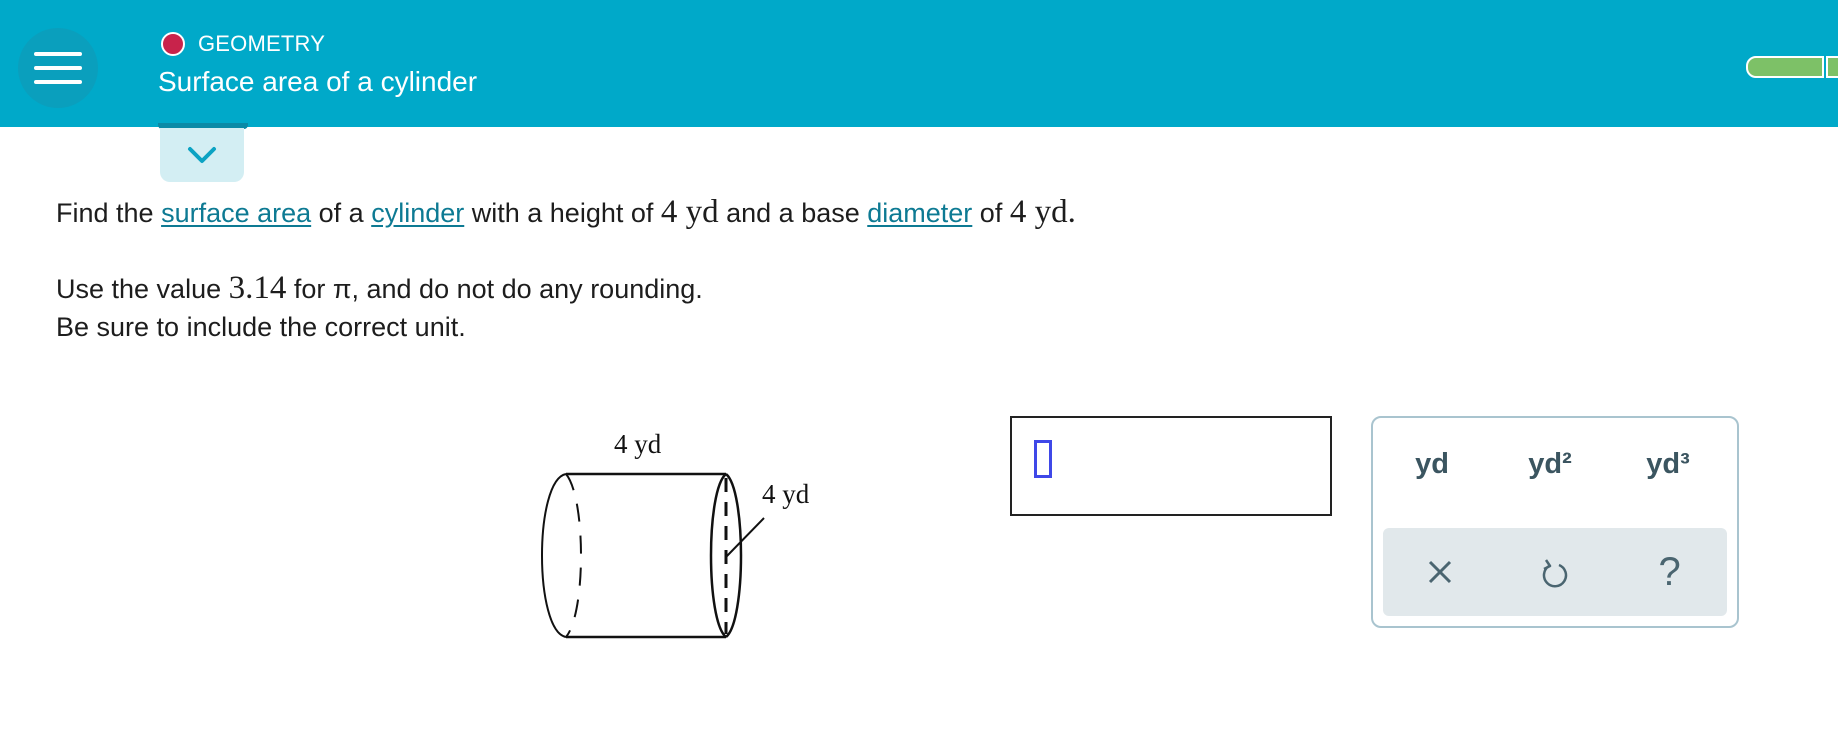 This screenshot has height=732, width=1838. Describe the element at coordinates (919, 213) in the screenshot. I see `link-diameter: diameter` at that location.